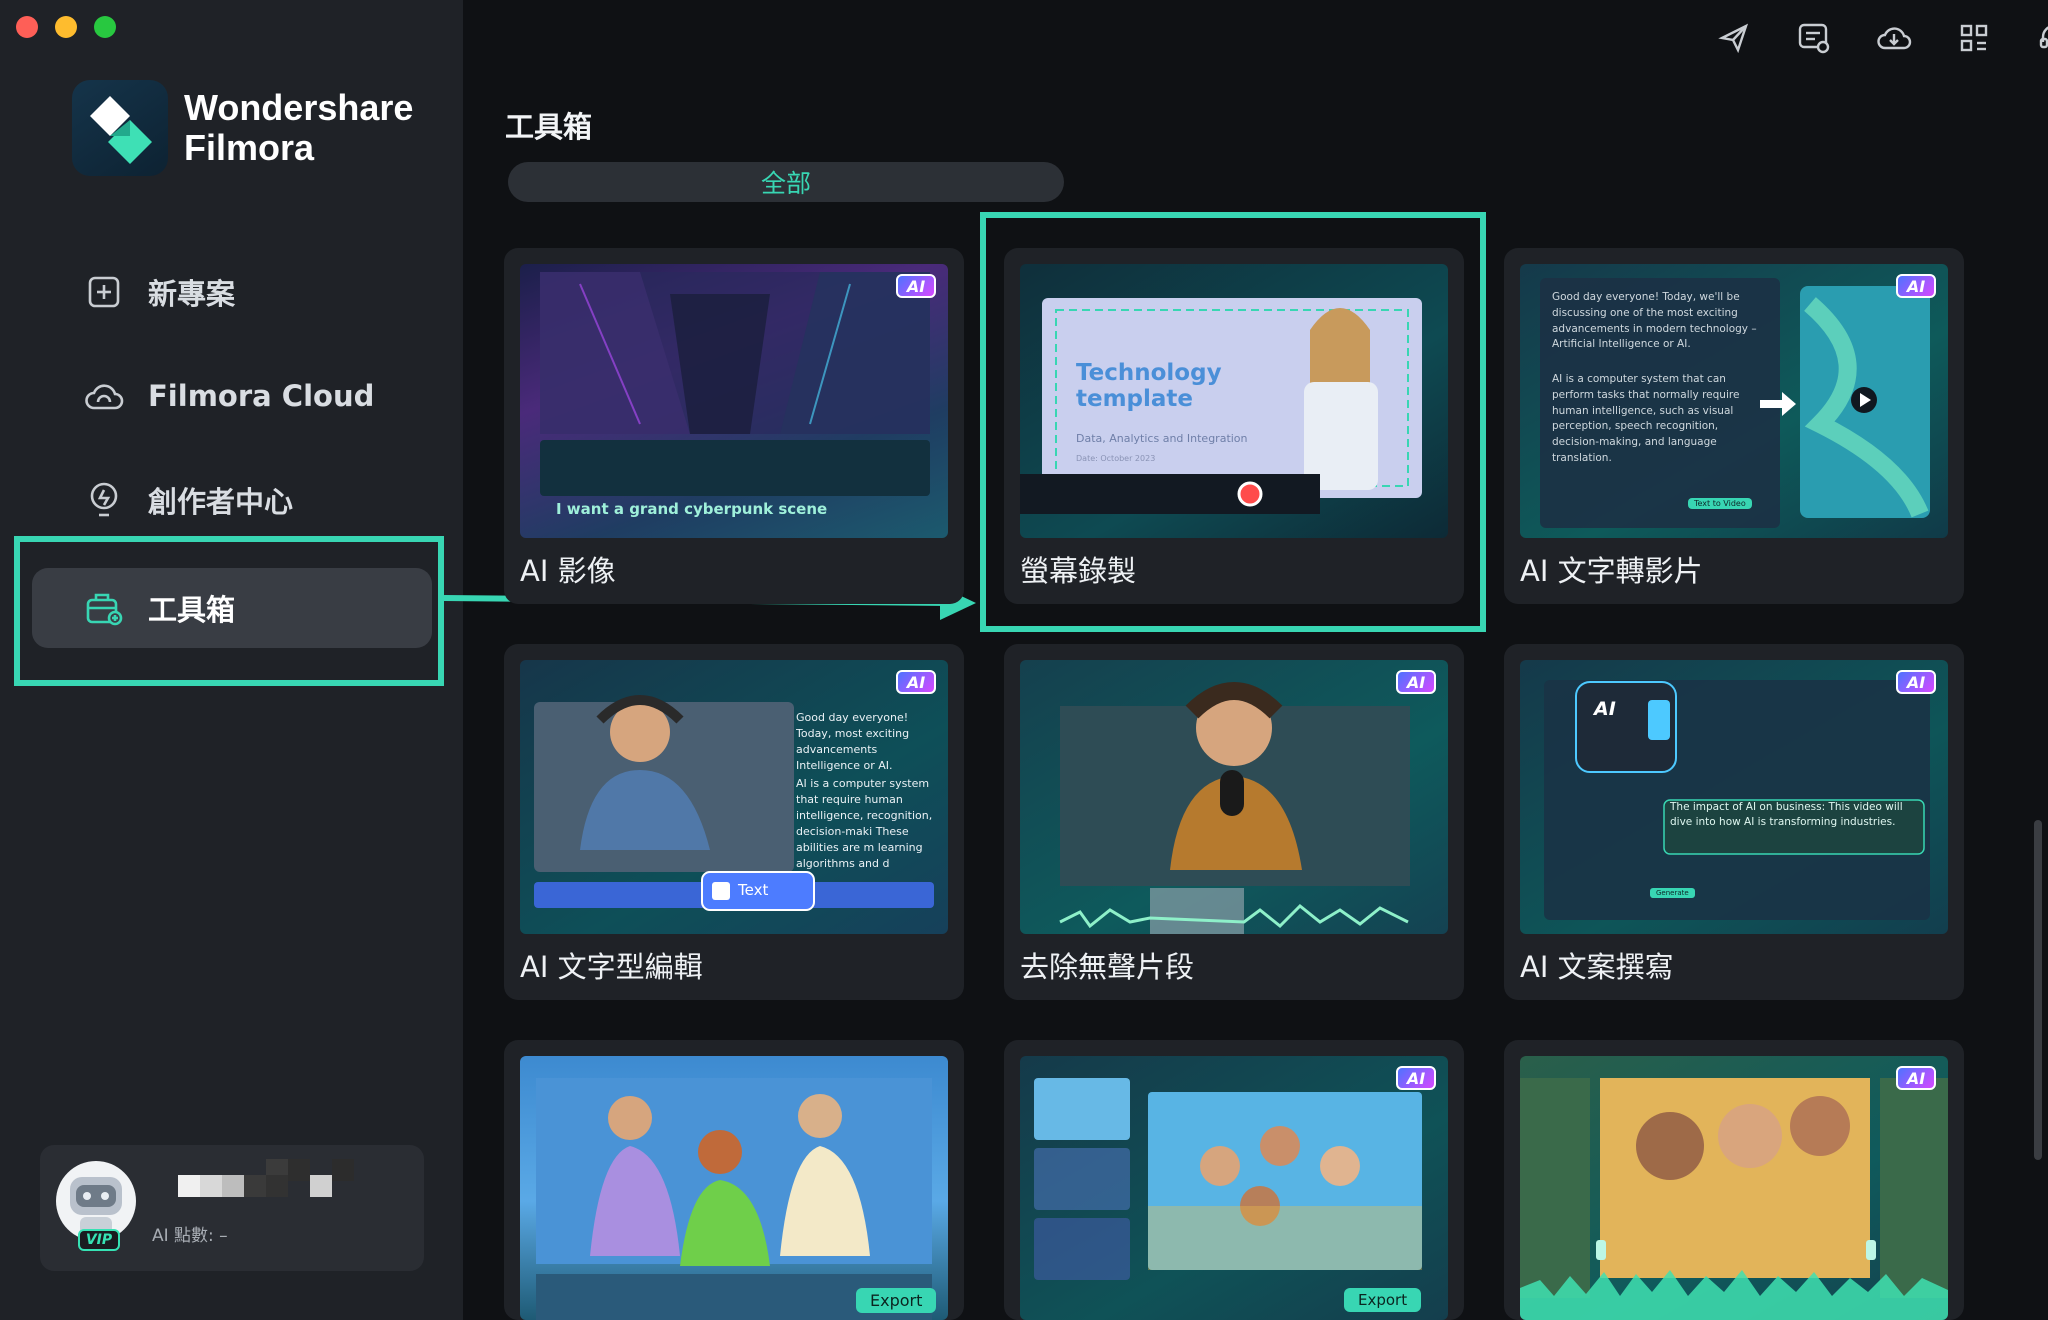 The width and height of the screenshot is (2048, 1320). What do you see at coordinates (249, 147) in the screenshot?
I see `app-name-line2: Filmora` at bounding box center [249, 147].